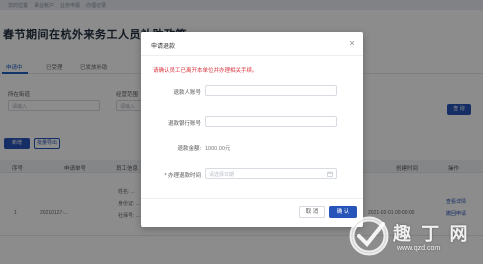 This screenshot has width=483, height=264. I want to click on amount-label: 退款金额:, so click(189, 149).